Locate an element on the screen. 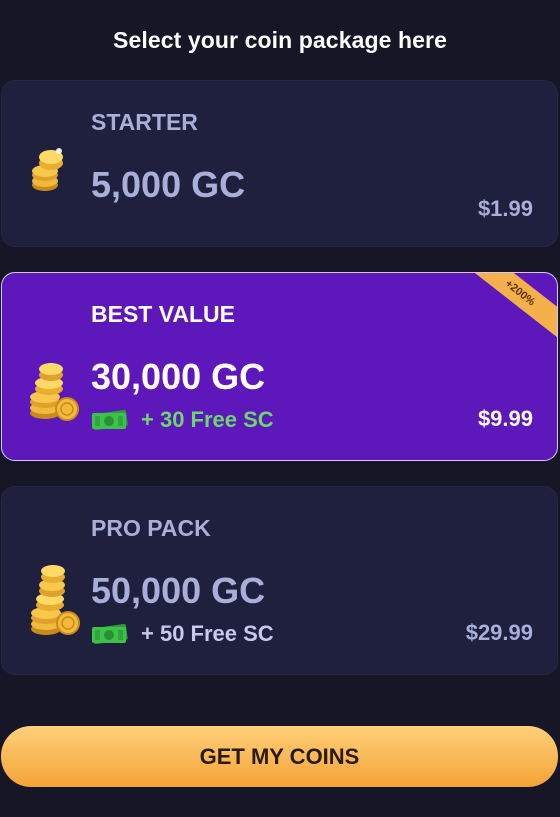  package-bonus: + 50 Free SC is located at coordinates (182, 634).